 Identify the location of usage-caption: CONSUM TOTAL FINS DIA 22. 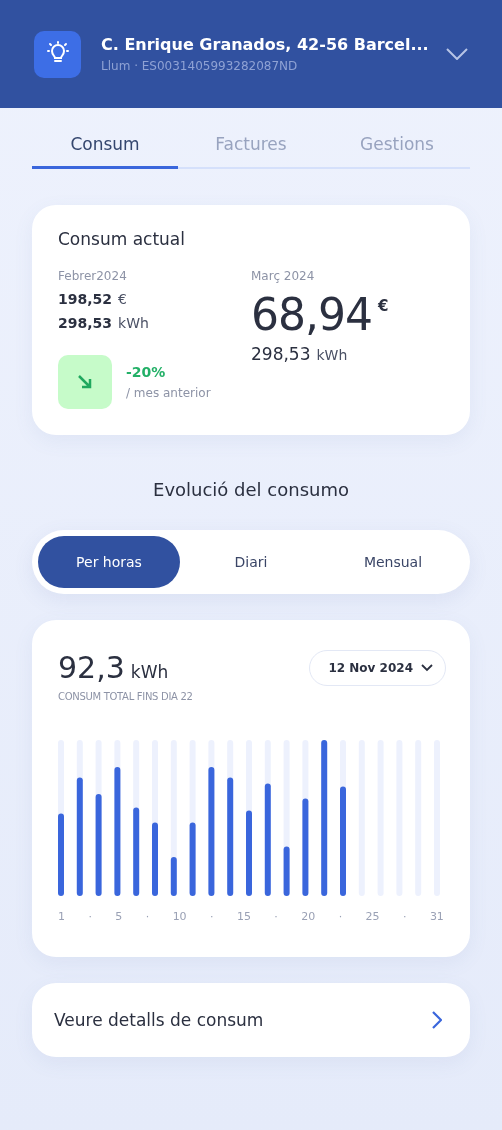
(125, 696).